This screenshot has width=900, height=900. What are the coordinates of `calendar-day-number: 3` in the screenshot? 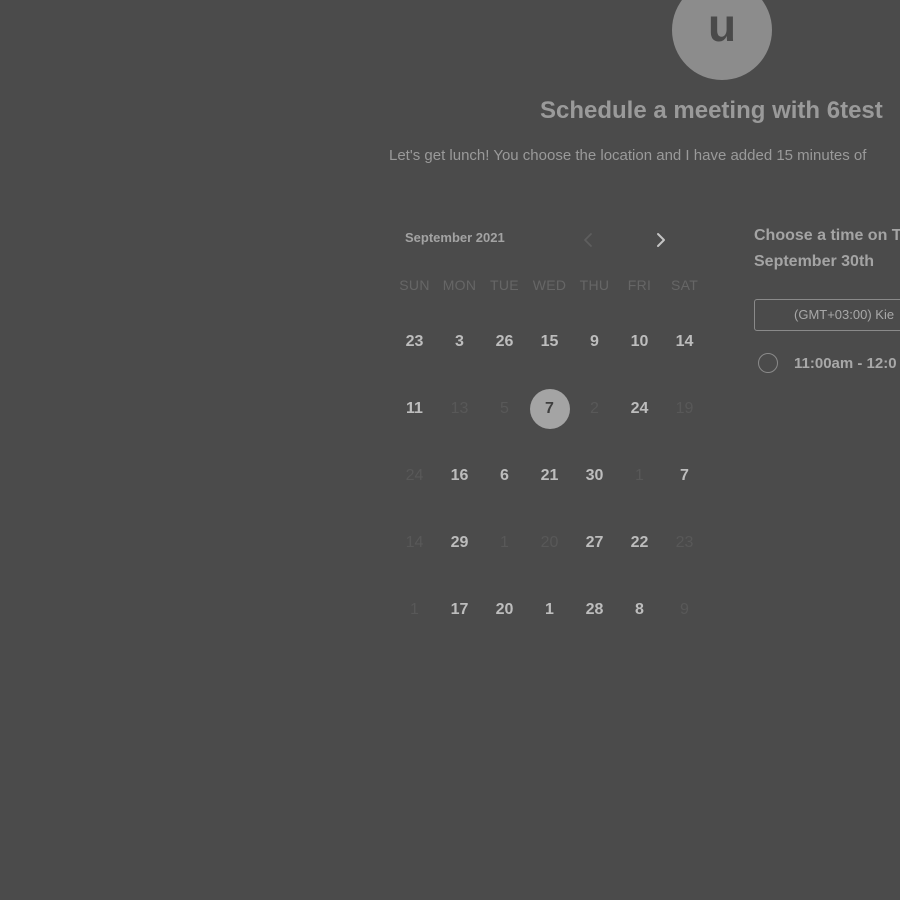 It's located at (459, 341).